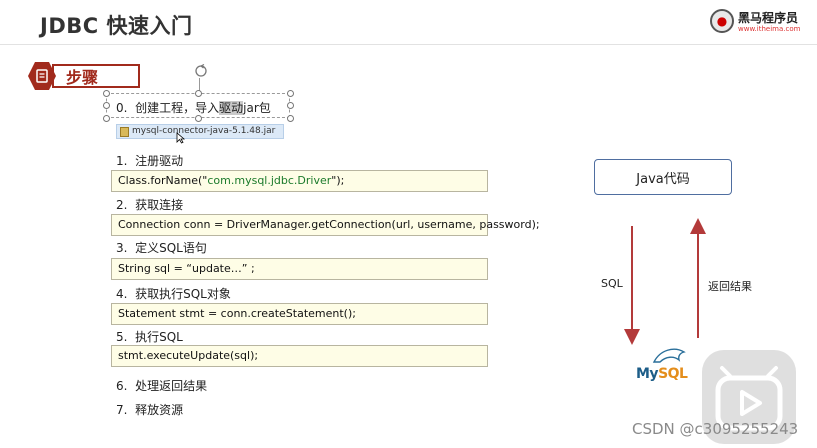 The image size is (817, 448). I want to click on brand-logo-icon: ●, so click(722, 21).